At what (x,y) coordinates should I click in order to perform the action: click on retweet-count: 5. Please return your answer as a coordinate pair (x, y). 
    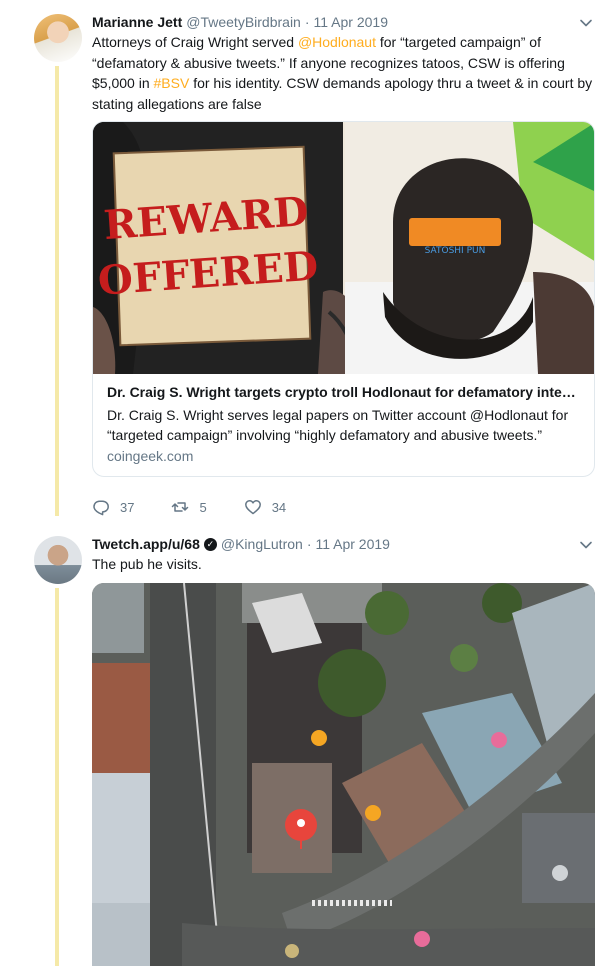
    Looking at the image, I should click on (203, 507).